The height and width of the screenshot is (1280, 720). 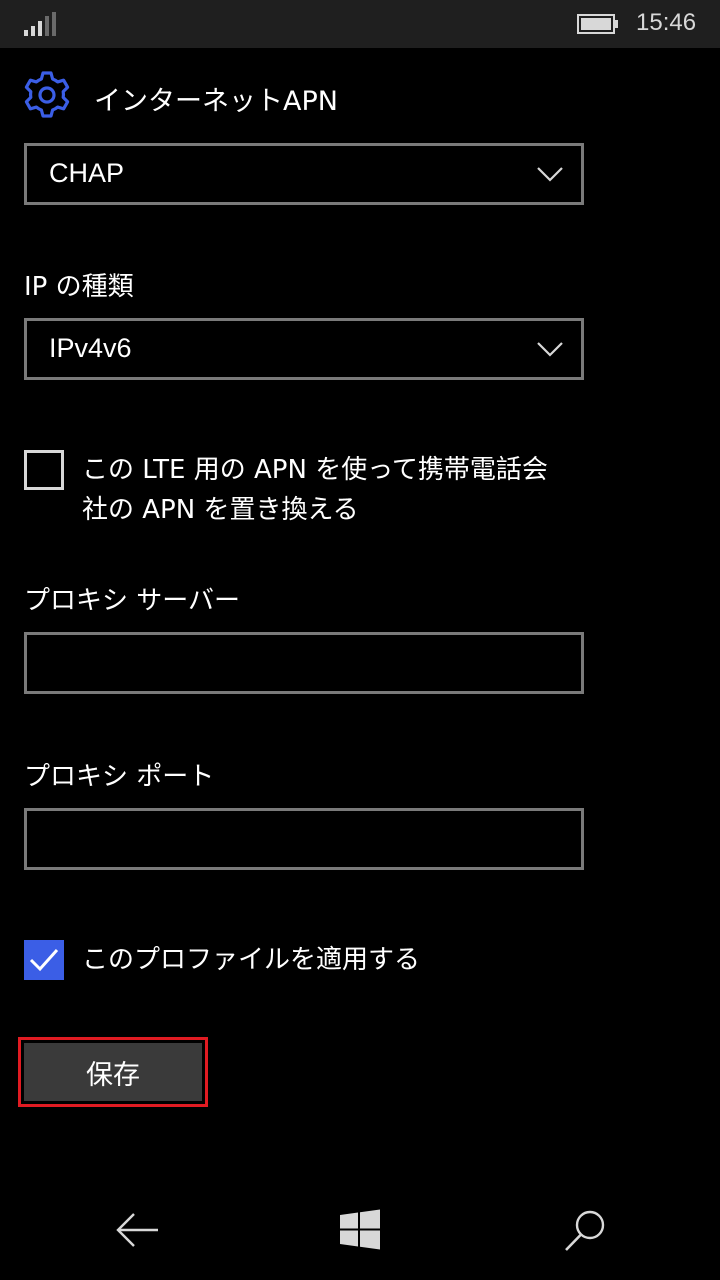 I want to click on lte-replace-checkbox, so click(x=44, y=470).